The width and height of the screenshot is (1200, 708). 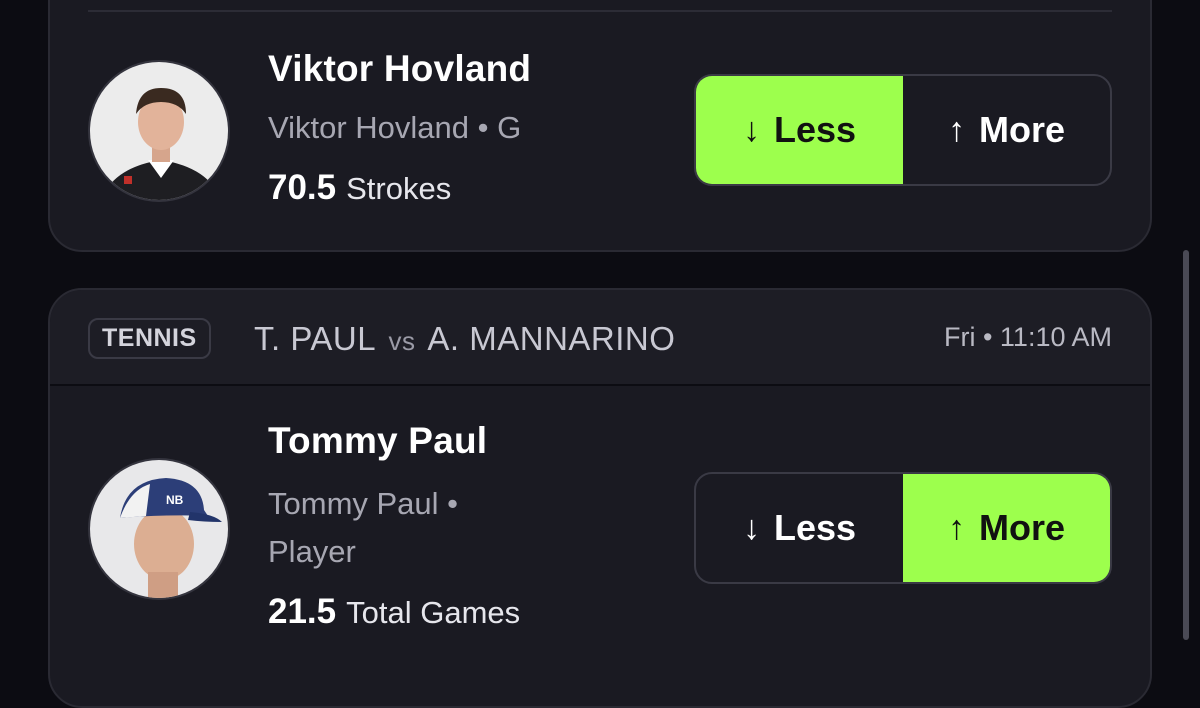 I want to click on player-name: Tommy Paul, so click(x=378, y=440).